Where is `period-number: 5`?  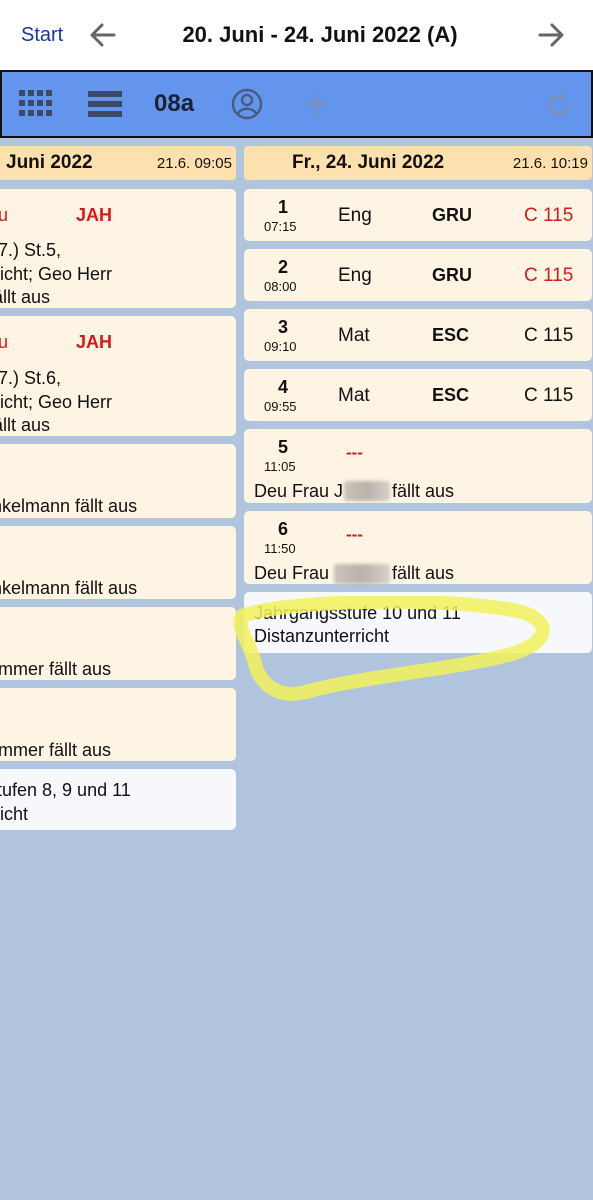
period-number: 5 is located at coordinates (283, 447).